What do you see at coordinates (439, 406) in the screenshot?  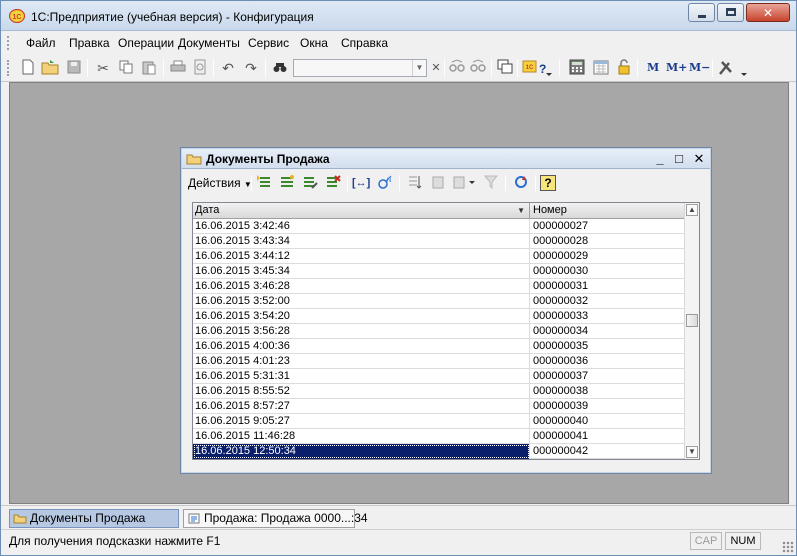 I see `table-row: 16.06.2015 8:57:27 000000039` at bounding box center [439, 406].